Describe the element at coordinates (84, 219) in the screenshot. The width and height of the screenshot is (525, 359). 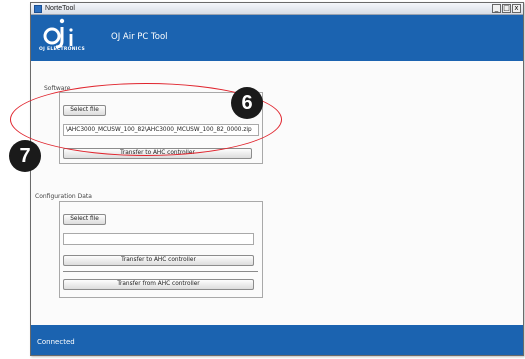
I see `configuration-select-file-button: Select file` at that location.